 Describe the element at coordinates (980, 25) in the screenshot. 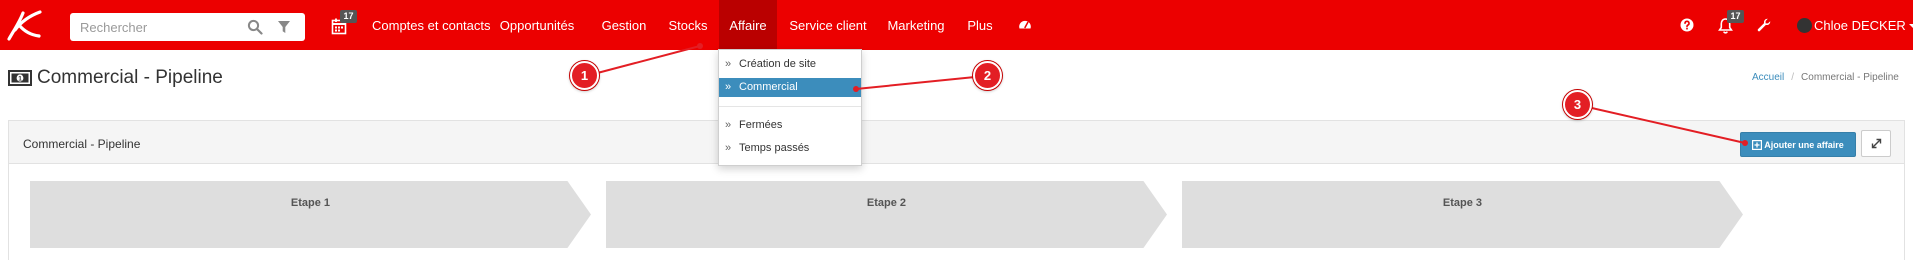

I see `nav-plus: Plus` at that location.